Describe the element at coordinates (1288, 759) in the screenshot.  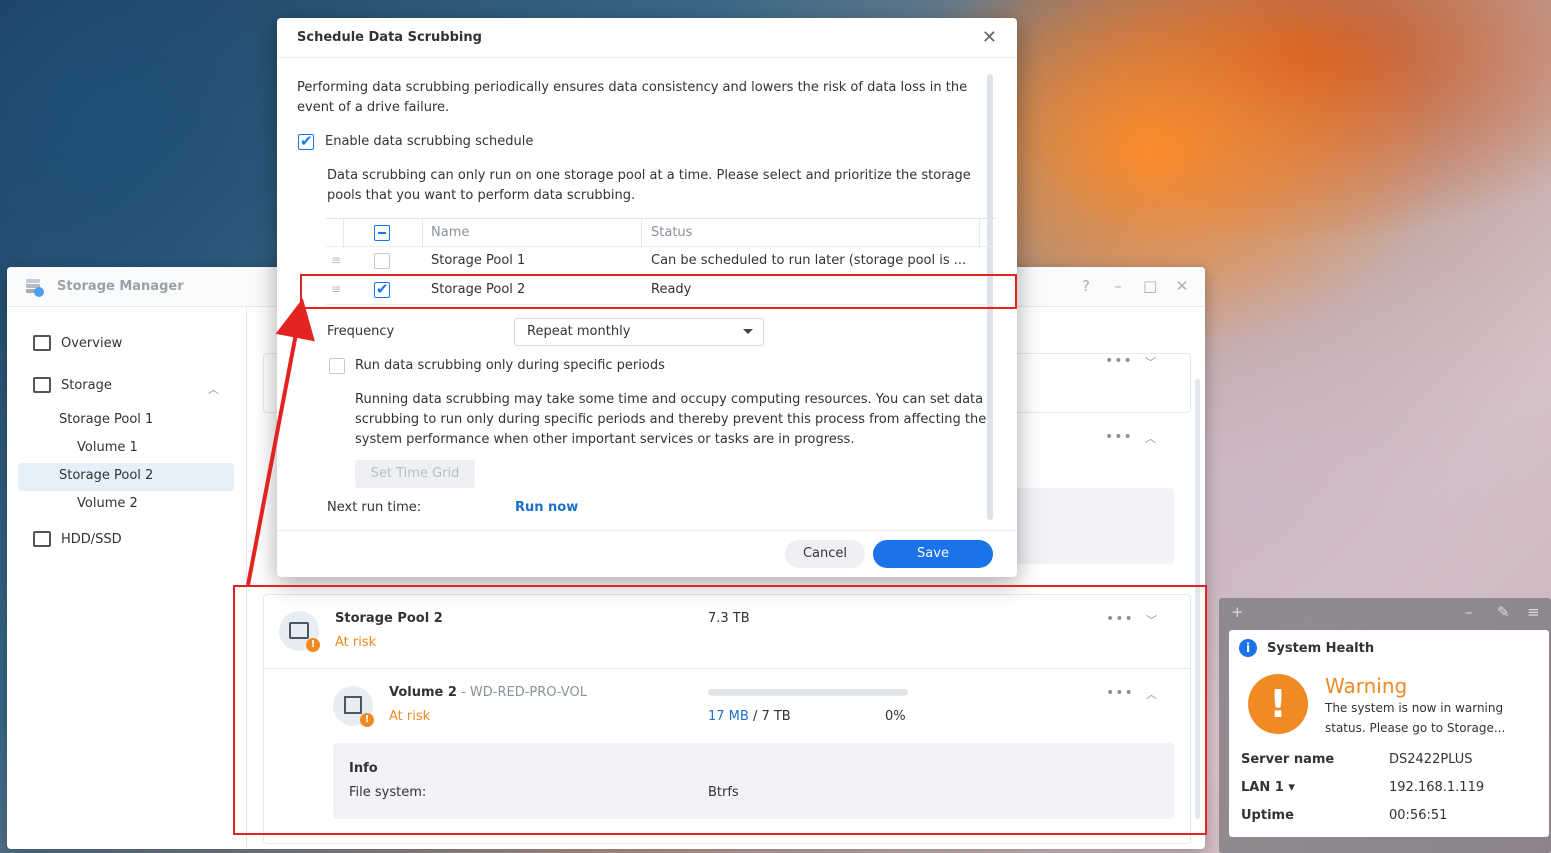
I see `server-name-label: Server name` at that location.